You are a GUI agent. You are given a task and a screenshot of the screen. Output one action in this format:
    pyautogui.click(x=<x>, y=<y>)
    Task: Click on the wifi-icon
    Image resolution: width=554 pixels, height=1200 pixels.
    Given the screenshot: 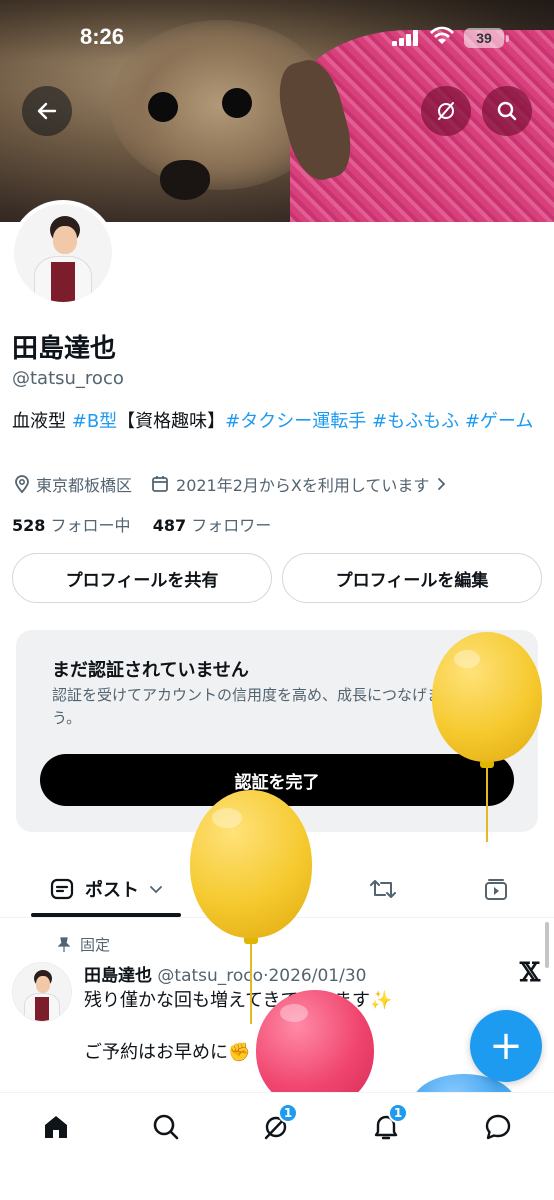 What is the action you would take?
    pyautogui.click(x=442, y=35)
    